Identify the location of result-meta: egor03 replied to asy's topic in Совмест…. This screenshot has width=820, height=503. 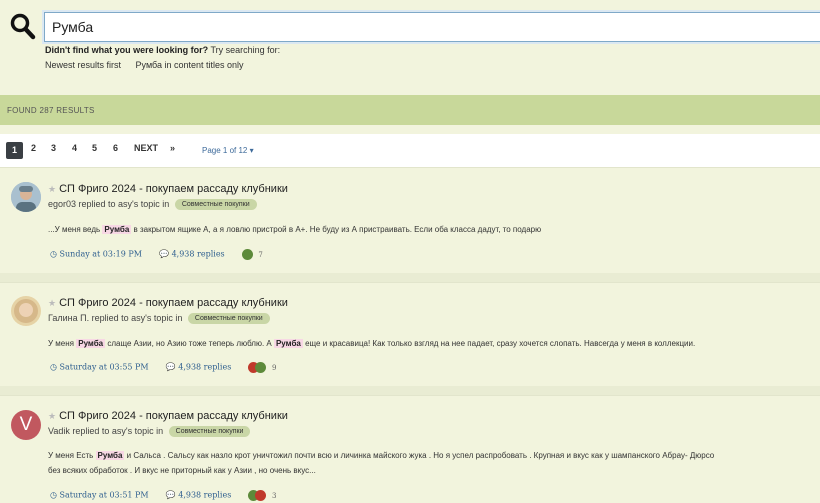
(152, 205).